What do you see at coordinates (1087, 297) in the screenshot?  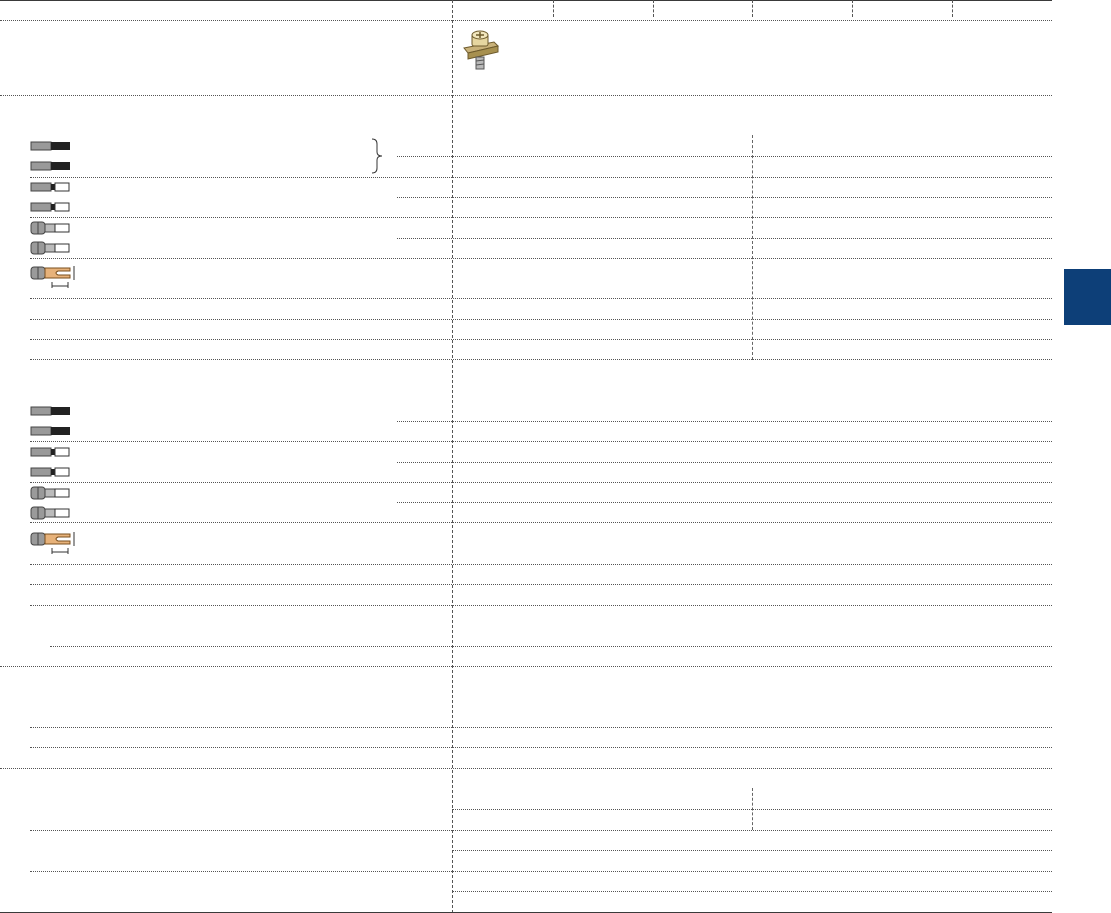 I see `section-side-tab` at bounding box center [1087, 297].